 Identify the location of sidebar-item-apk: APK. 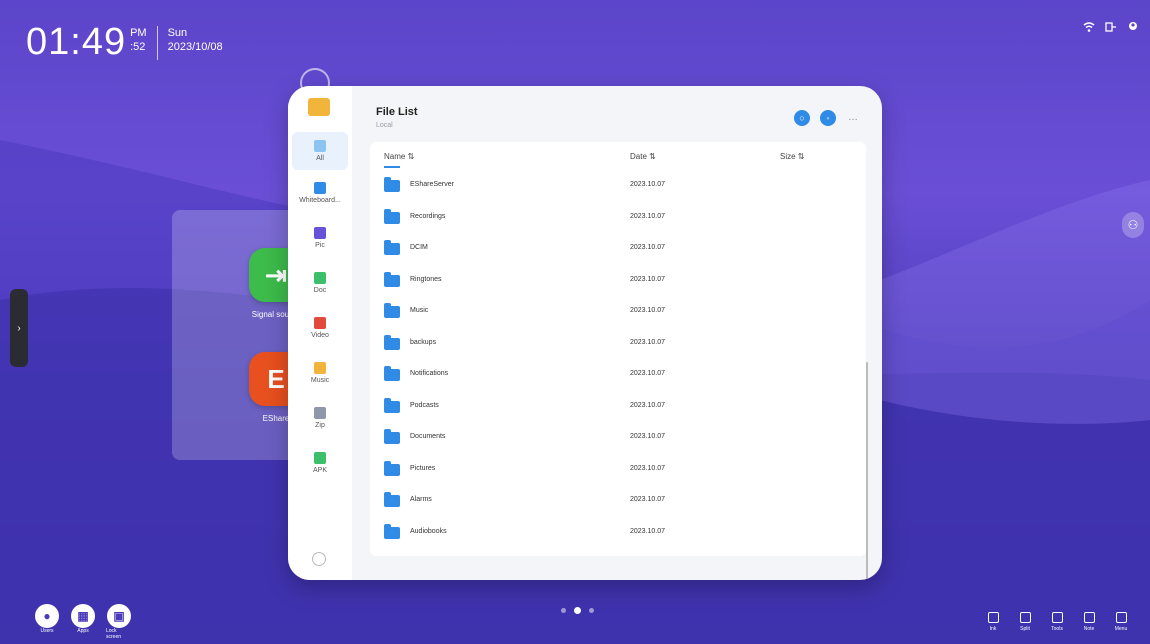
(320, 463).